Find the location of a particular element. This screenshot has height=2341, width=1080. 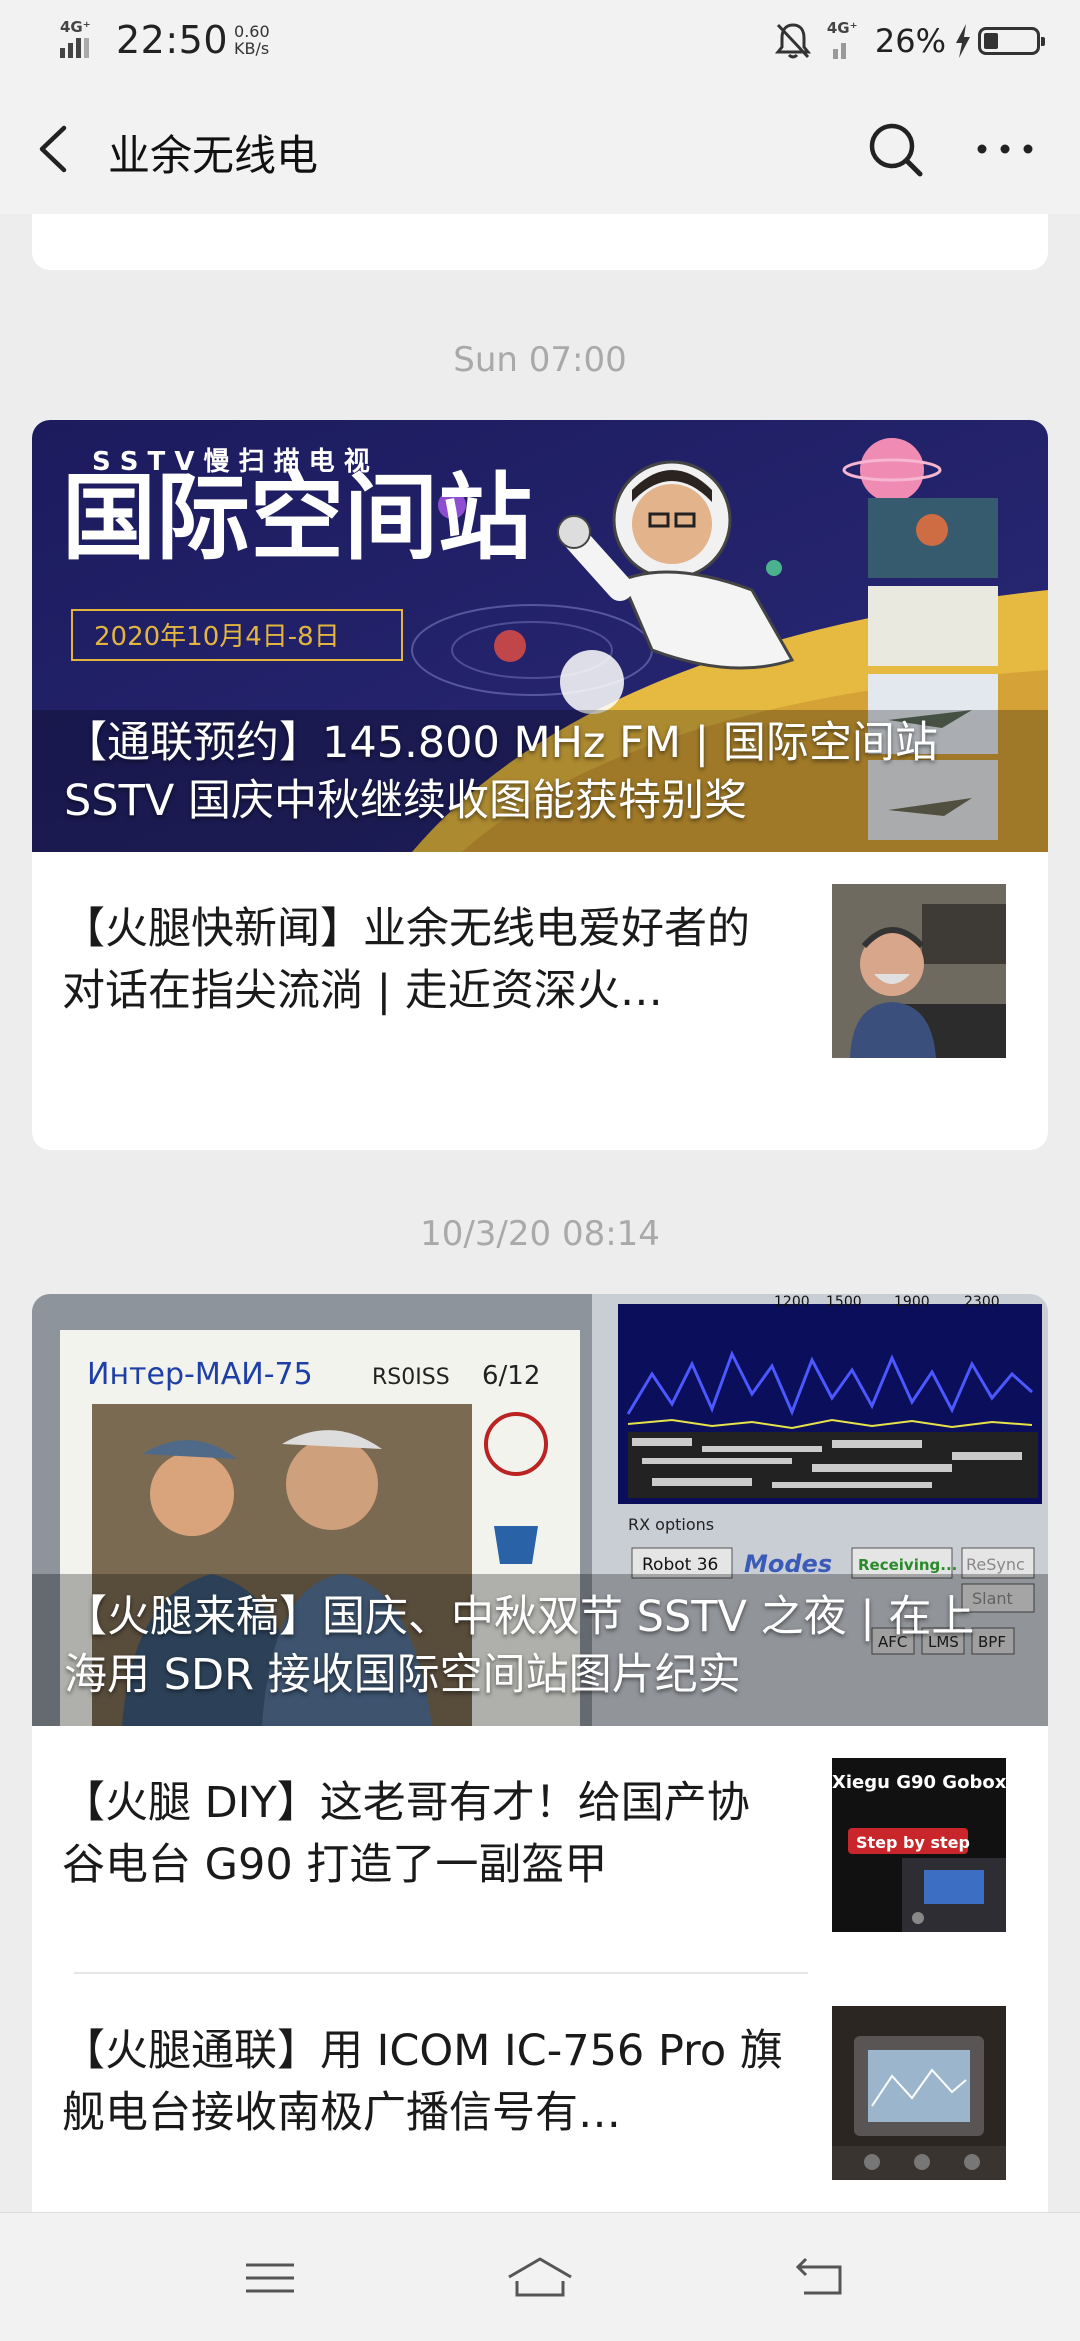

mute-bell-icon is located at coordinates (792, 41).